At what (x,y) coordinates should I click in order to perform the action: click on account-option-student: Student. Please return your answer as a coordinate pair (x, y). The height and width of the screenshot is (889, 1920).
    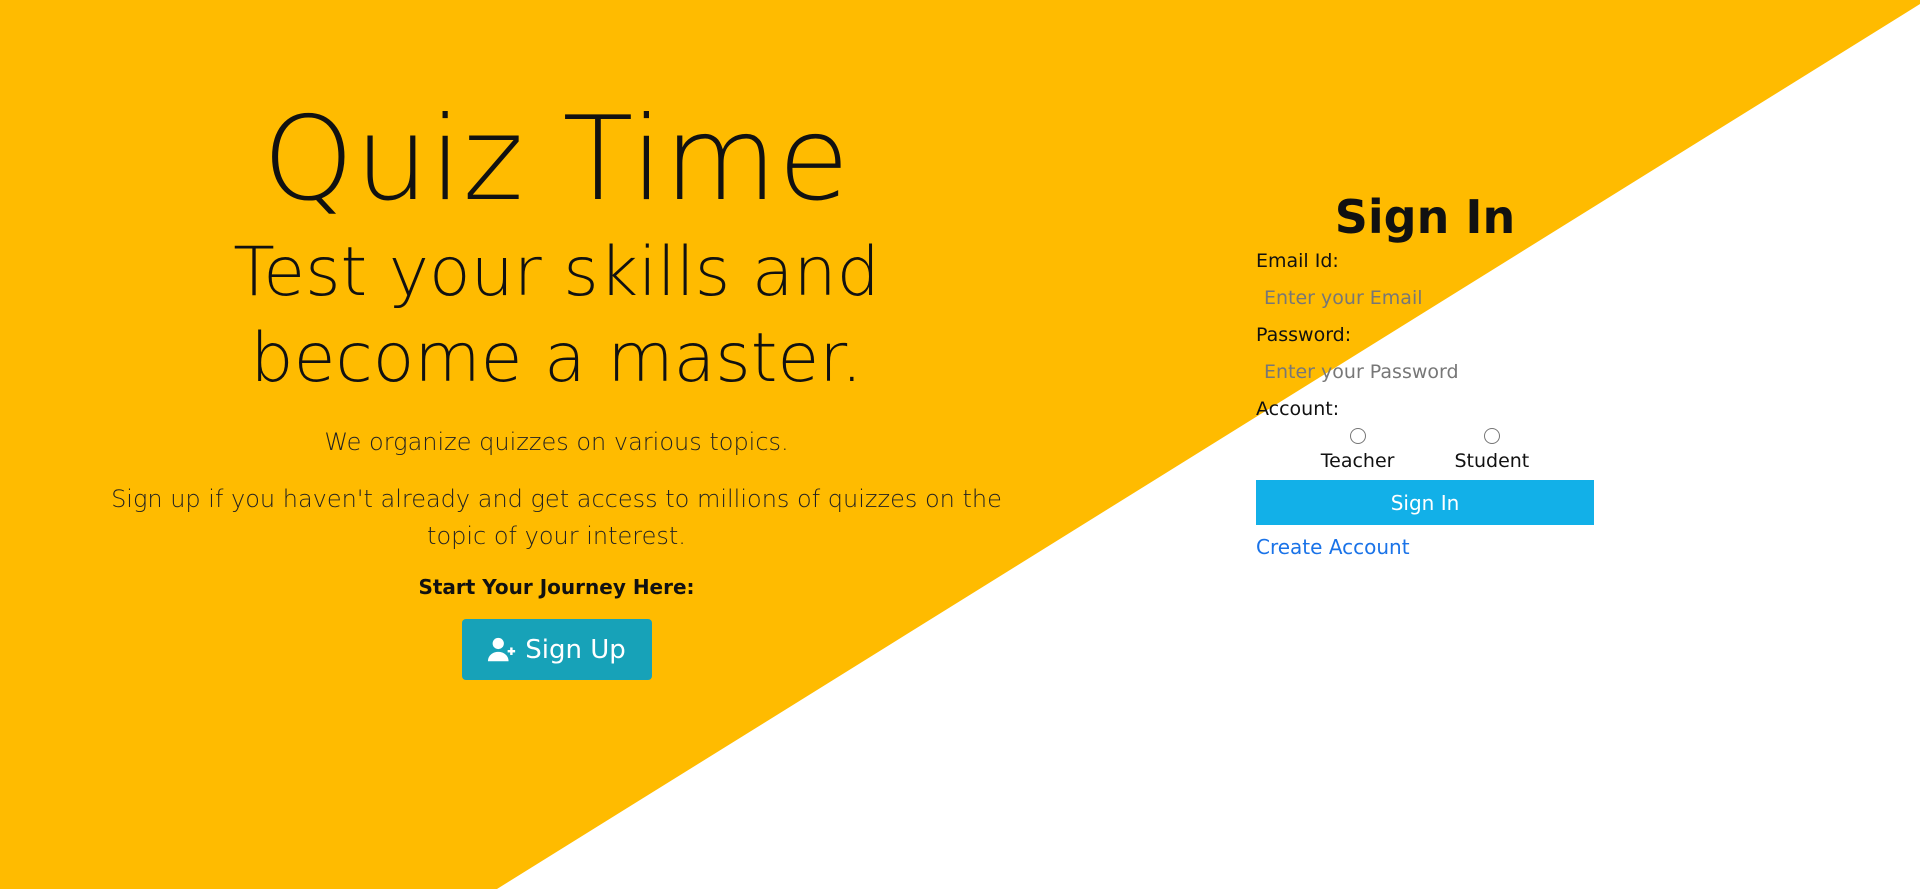
    Looking at the image, I should click on (1491, 450).